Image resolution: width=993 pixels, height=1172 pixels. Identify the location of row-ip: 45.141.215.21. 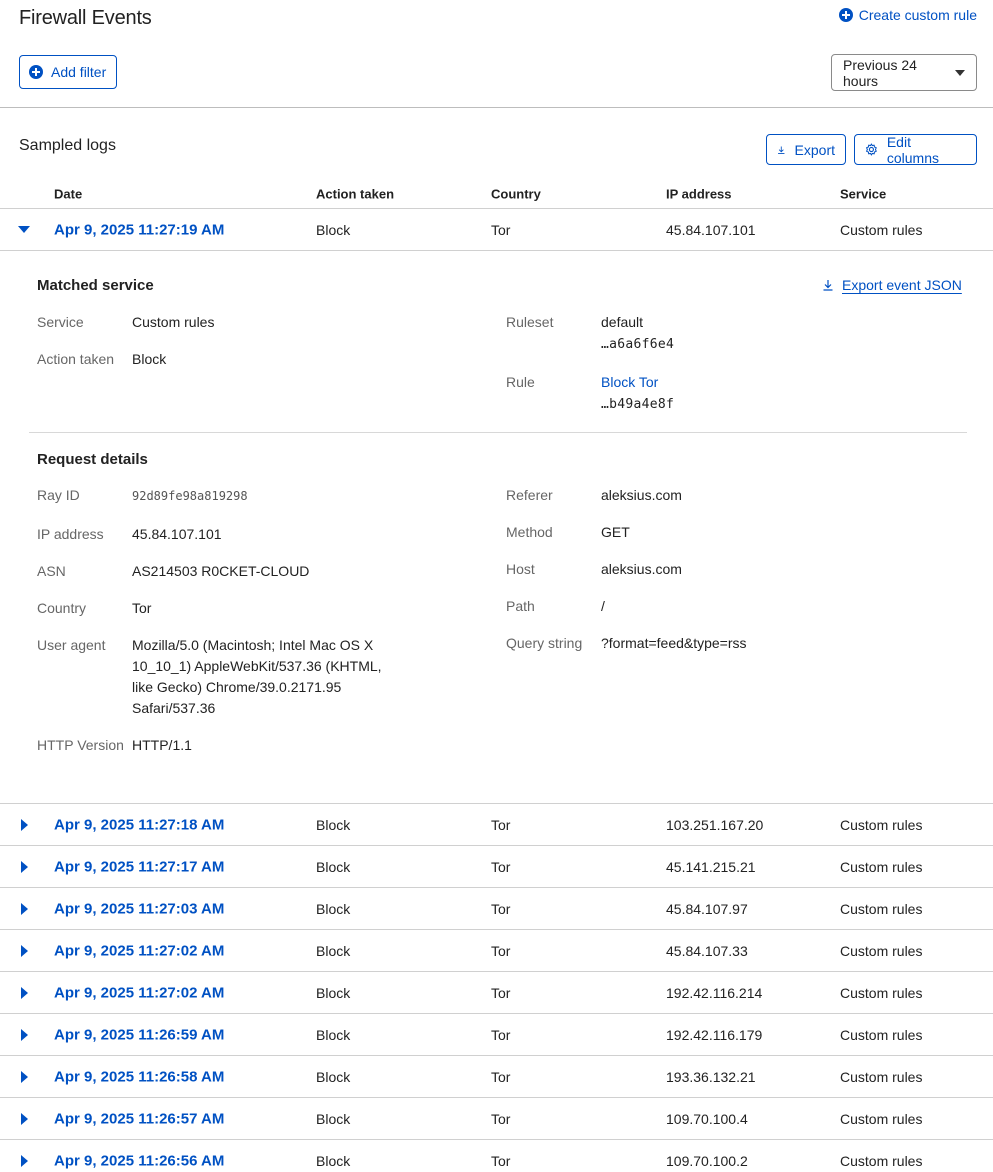
(711, 866).